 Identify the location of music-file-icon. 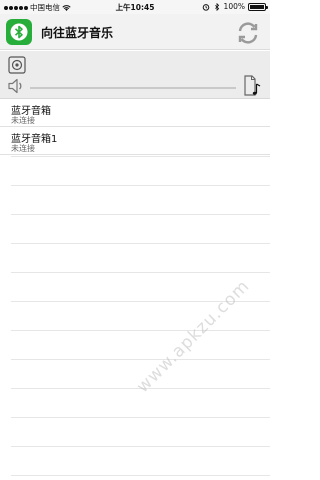
(252, 86).